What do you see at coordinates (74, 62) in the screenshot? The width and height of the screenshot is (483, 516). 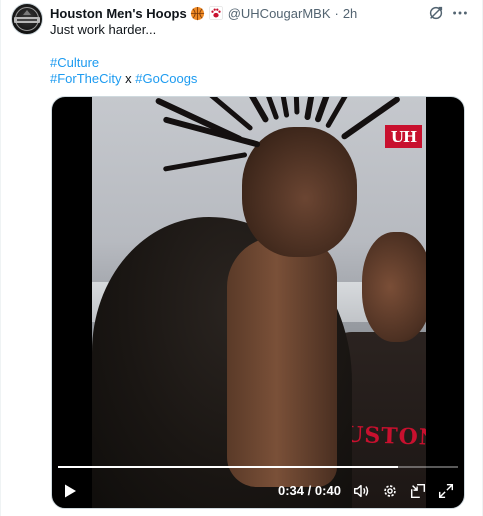 I see `hashtag-culture: #Culture` at bounding box center [74, 62].